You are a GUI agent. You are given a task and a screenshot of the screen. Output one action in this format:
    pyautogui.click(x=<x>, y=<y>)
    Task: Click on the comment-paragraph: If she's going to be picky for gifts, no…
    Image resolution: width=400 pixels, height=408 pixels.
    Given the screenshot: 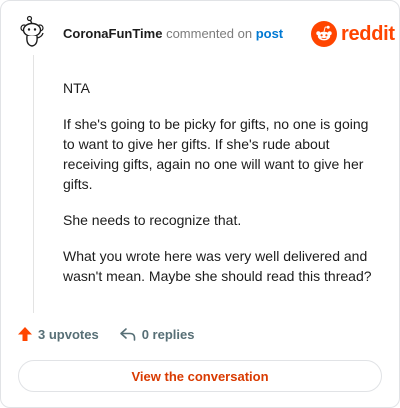 What is the action you would take?
    pyautogui.click(x=216, y=154)
    